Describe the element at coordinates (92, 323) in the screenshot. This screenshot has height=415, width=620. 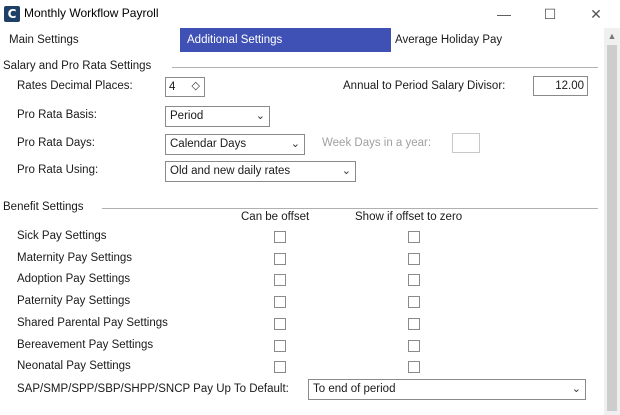
I see `benefit-row-label: Shared Parental Pay Settings` at that location.